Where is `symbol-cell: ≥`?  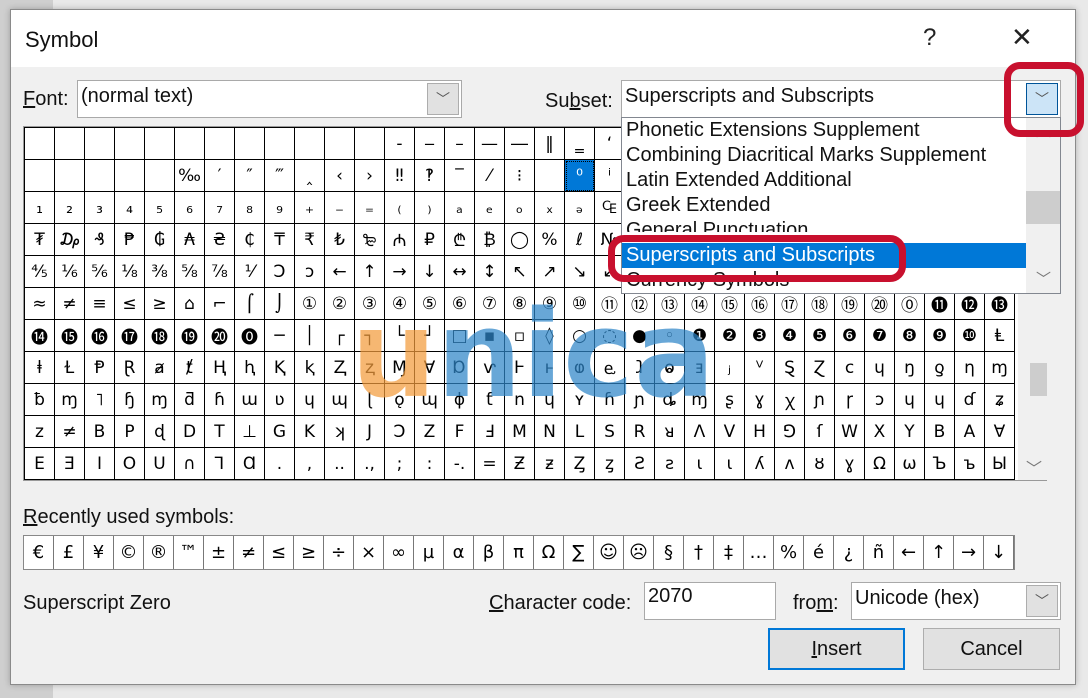 symbol-cell: ≥ is located at coordinates (160, 304).